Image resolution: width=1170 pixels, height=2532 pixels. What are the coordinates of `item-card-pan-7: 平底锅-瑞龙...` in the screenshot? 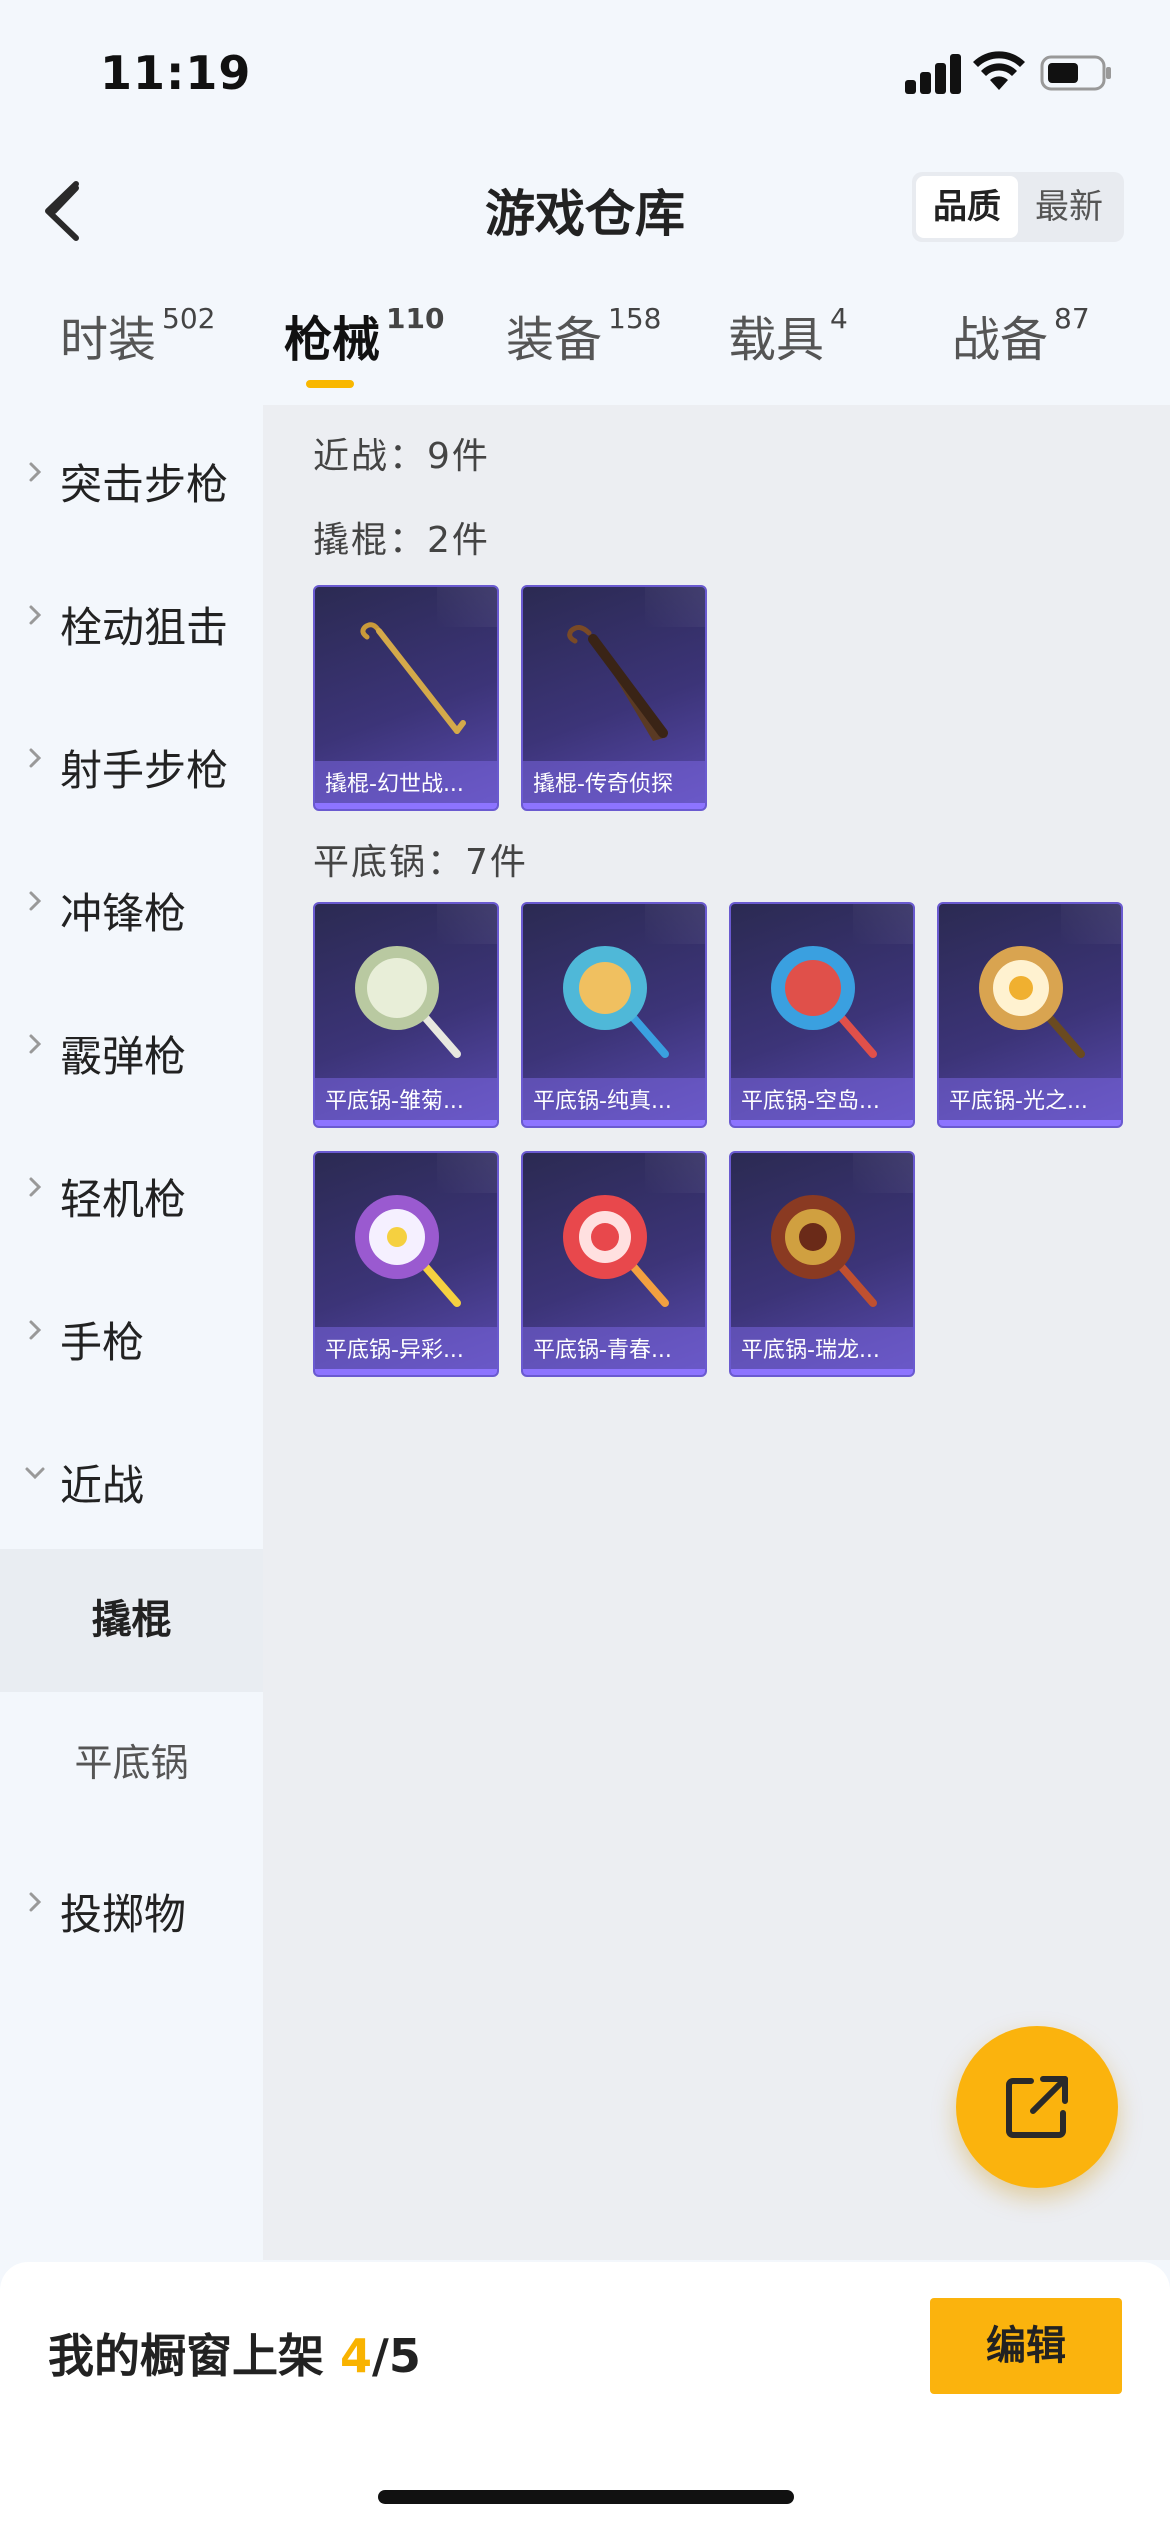 It's located at (822, 1264).